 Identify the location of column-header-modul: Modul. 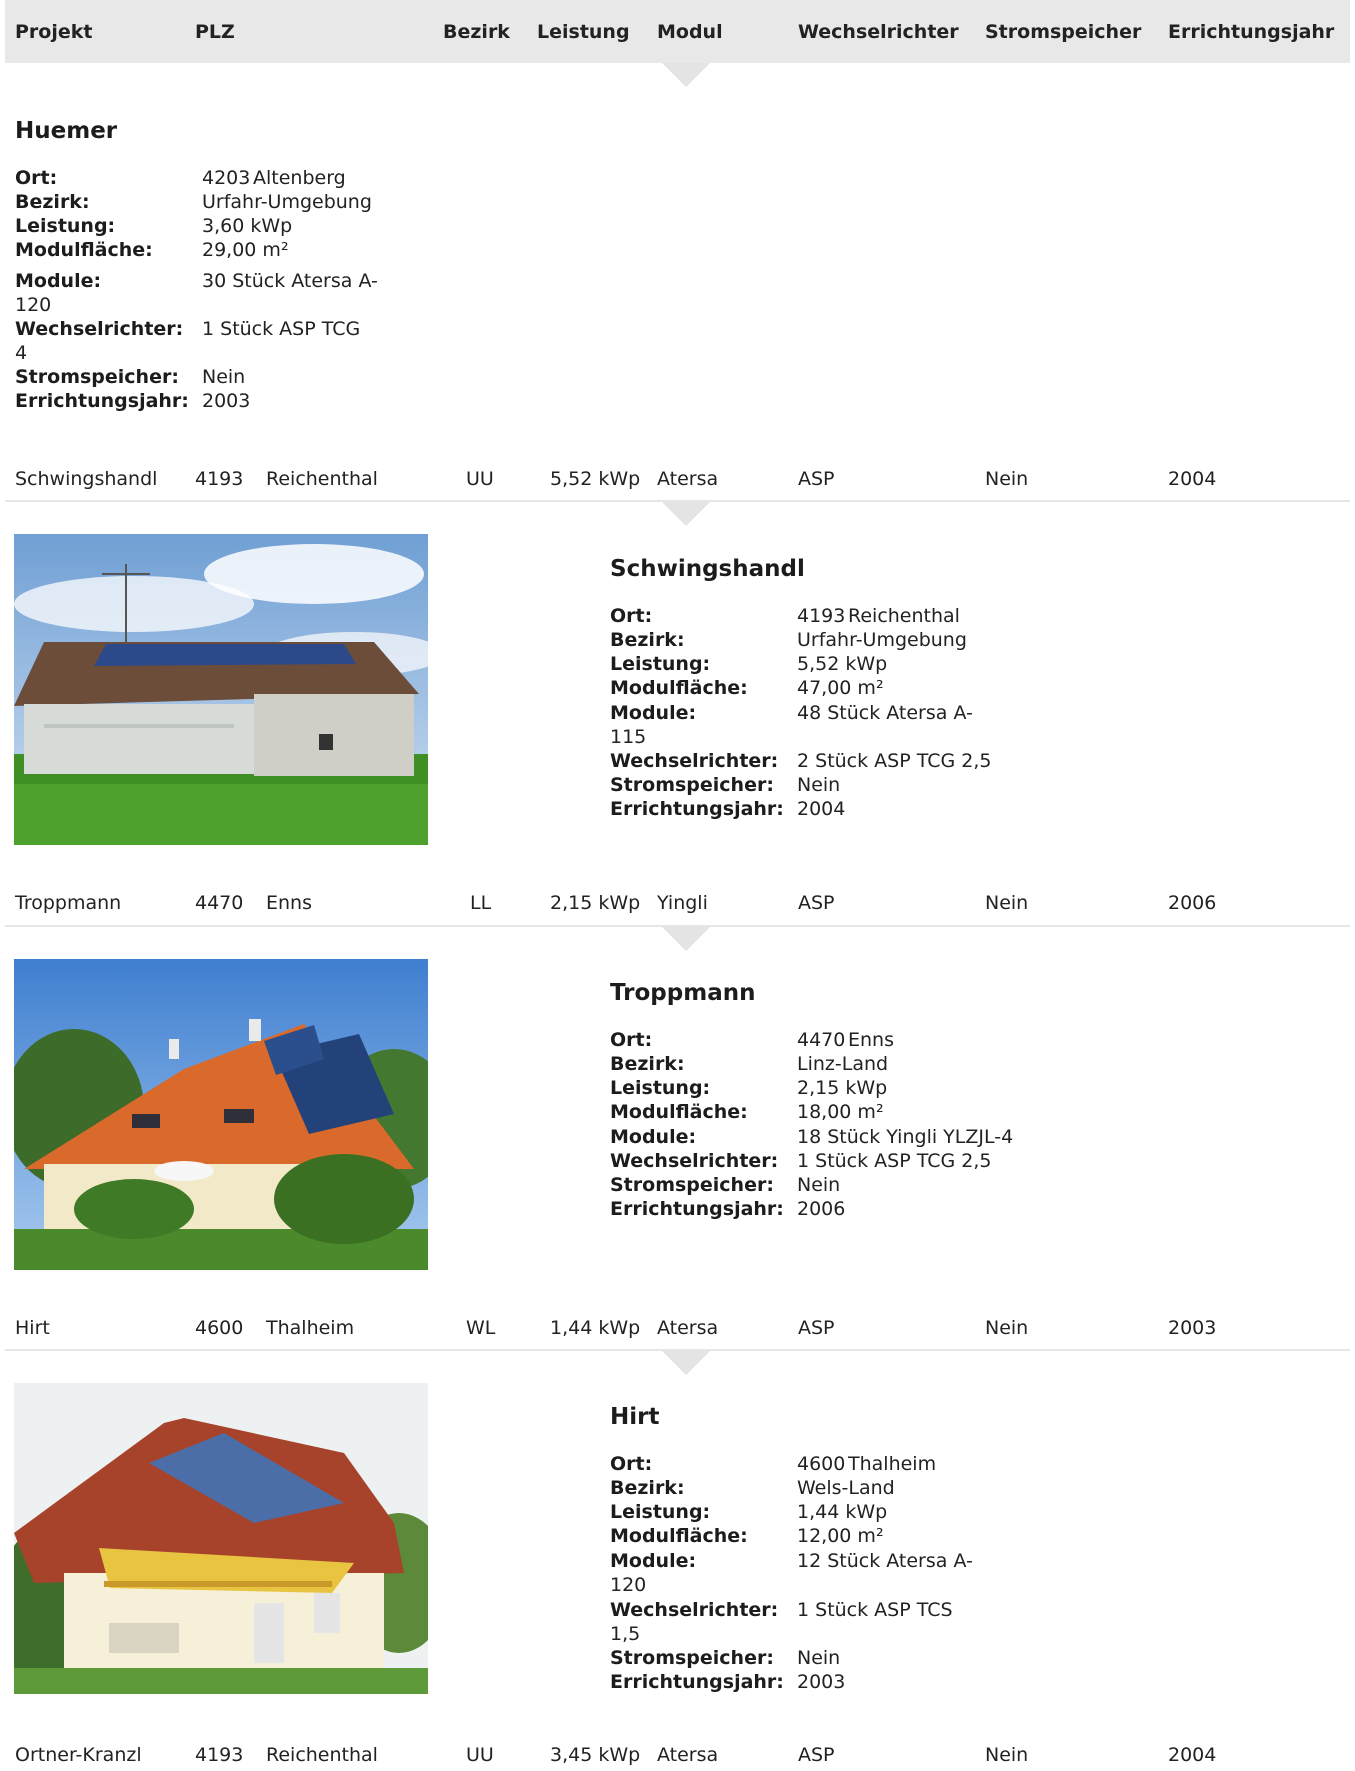
(690, 32).